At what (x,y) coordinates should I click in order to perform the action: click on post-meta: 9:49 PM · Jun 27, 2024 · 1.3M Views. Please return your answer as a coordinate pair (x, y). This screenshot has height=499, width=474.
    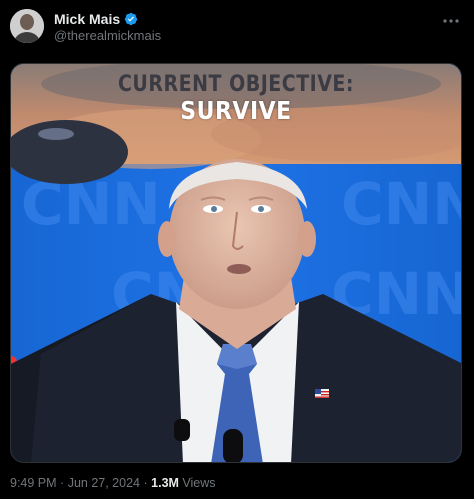
    Looking at the image, I should click on (113, 483).